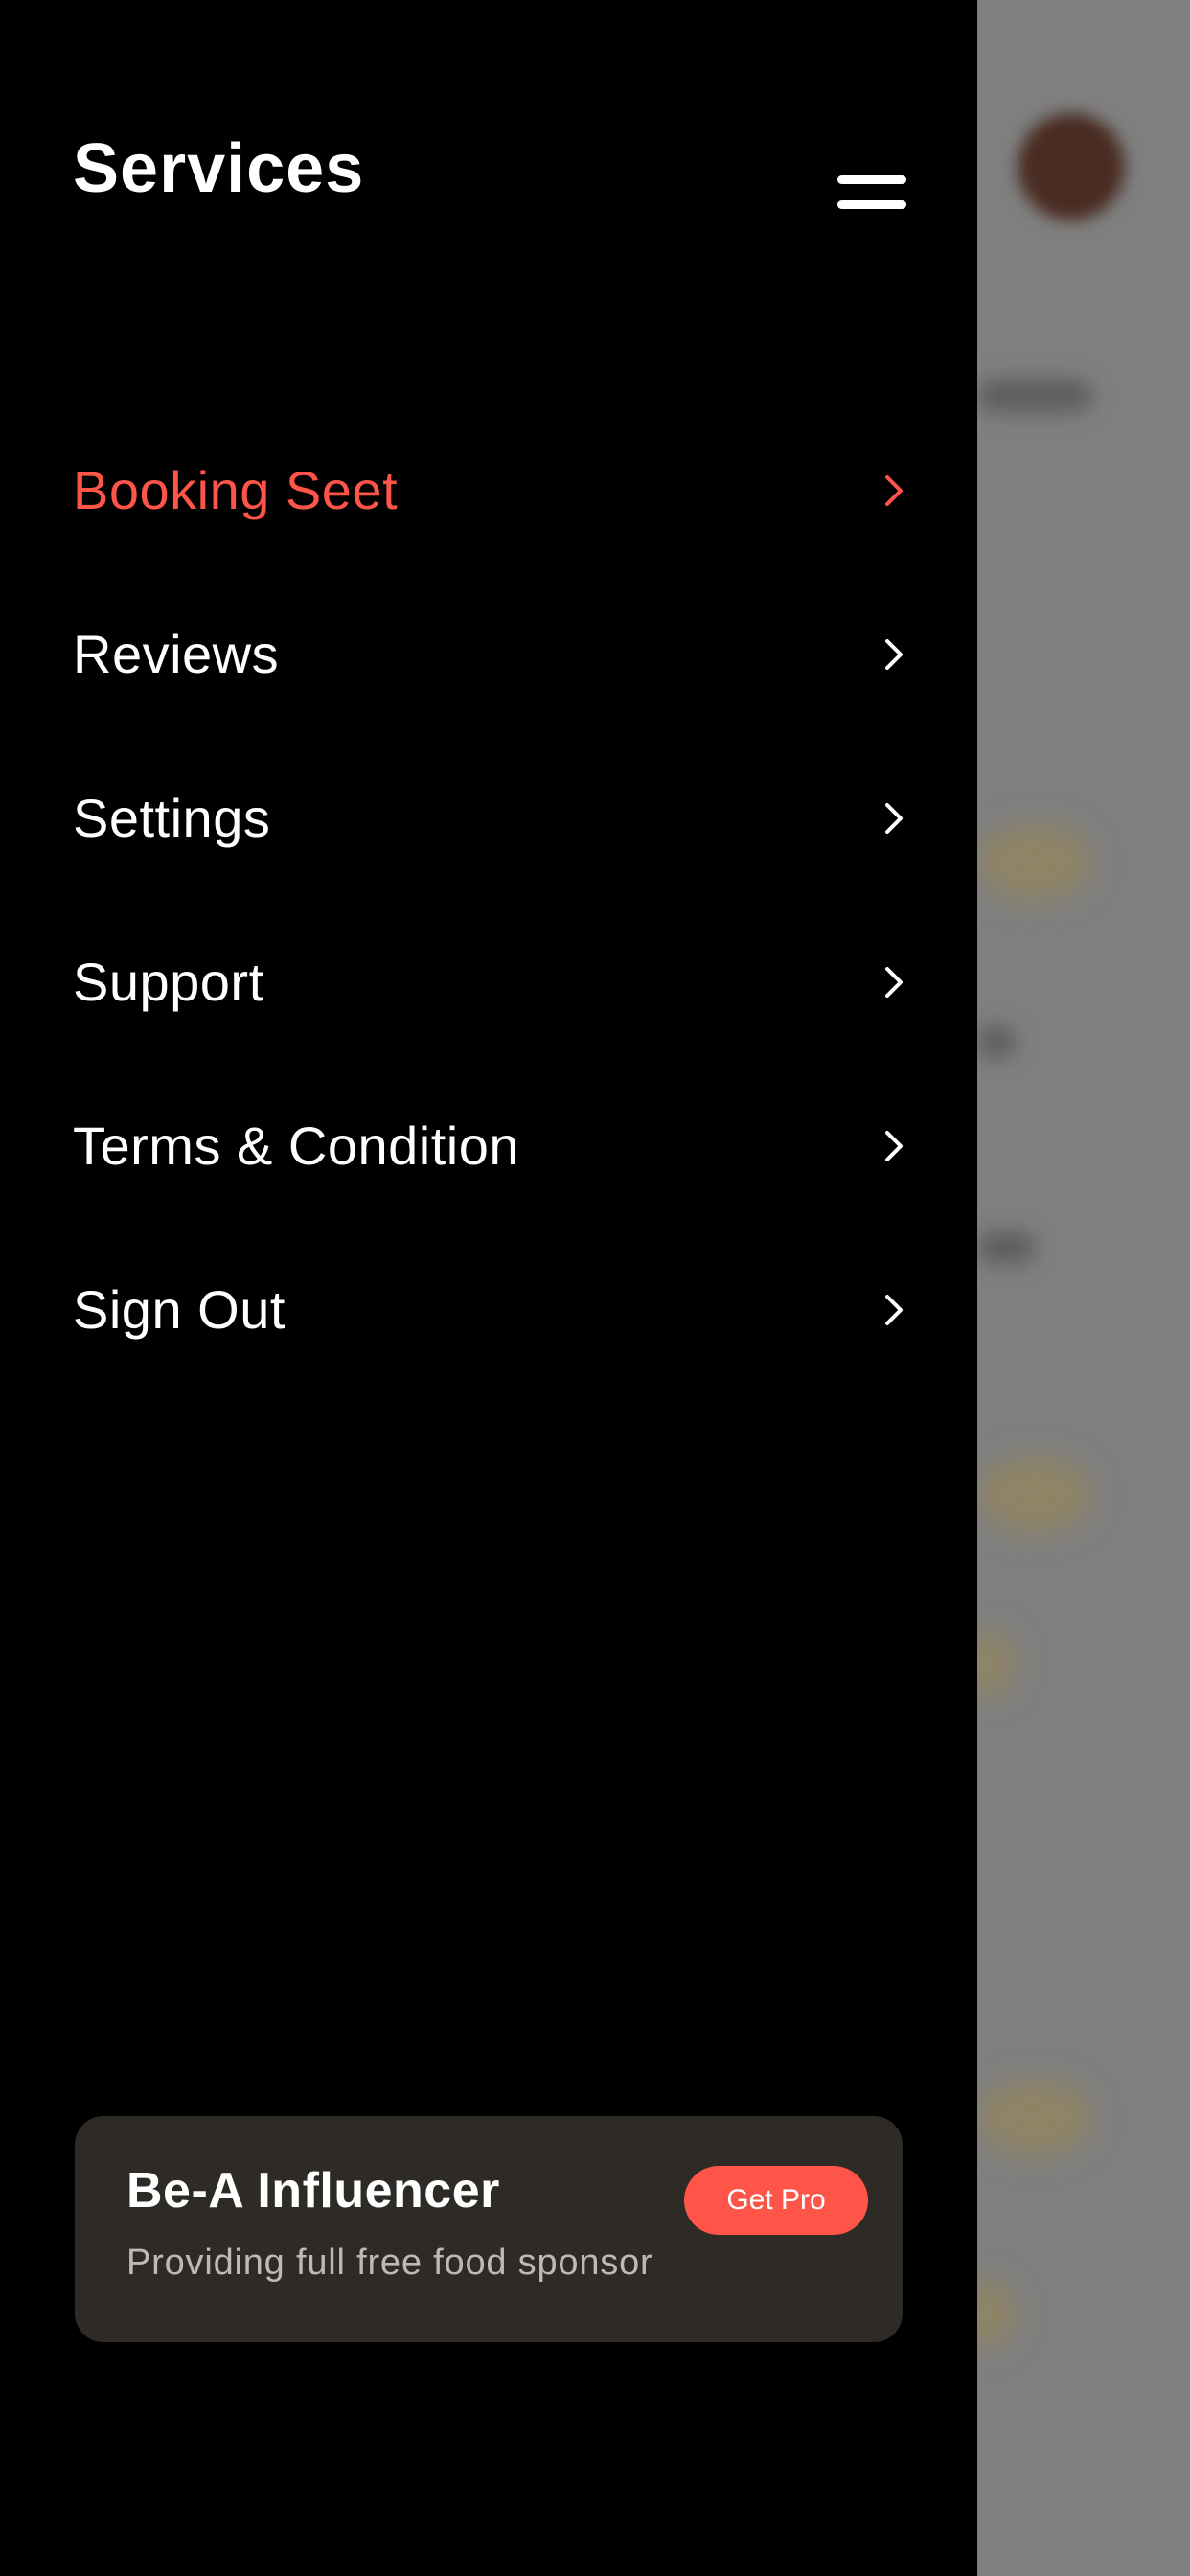 This screenshot has width=1190, height=2576. What do you see at coordinates (490, 490) in the screenshot?
I see `menu-item-booking-seet: Booking Seet` at bounding box center [490, 490].